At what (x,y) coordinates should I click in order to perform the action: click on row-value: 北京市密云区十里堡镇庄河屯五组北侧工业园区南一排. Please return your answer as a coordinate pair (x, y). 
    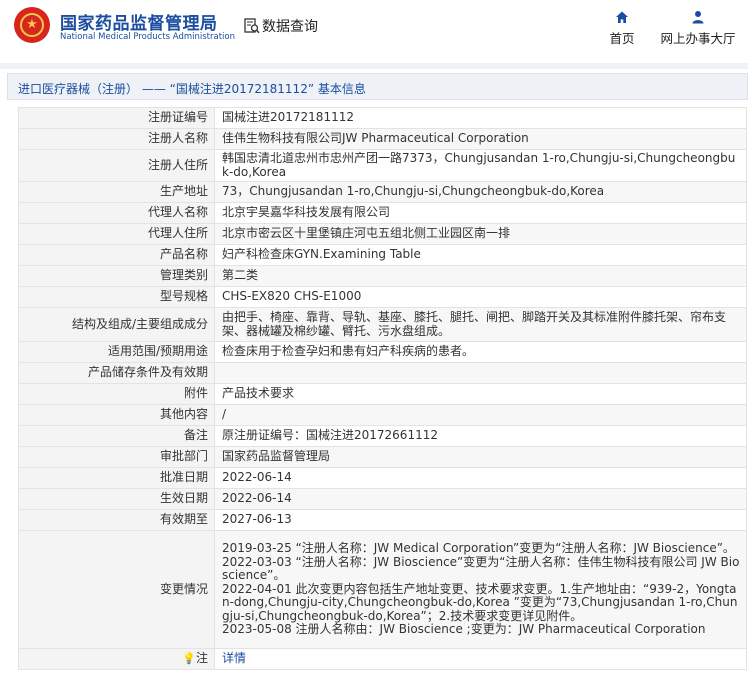
    Looking at the image, I should click on (480, 234).